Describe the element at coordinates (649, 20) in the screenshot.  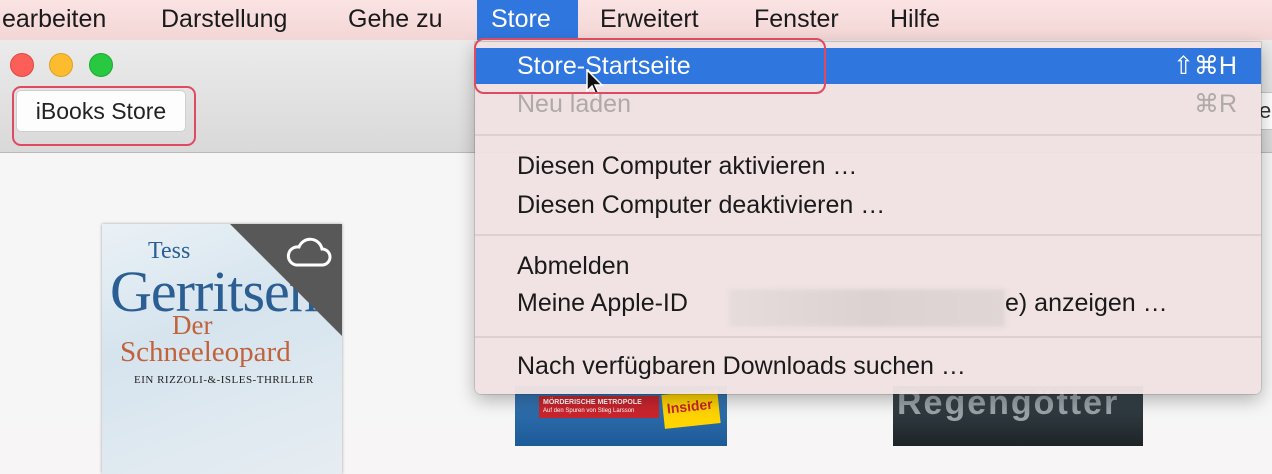
I see `menu-erweitert: Erweitert` at that location.